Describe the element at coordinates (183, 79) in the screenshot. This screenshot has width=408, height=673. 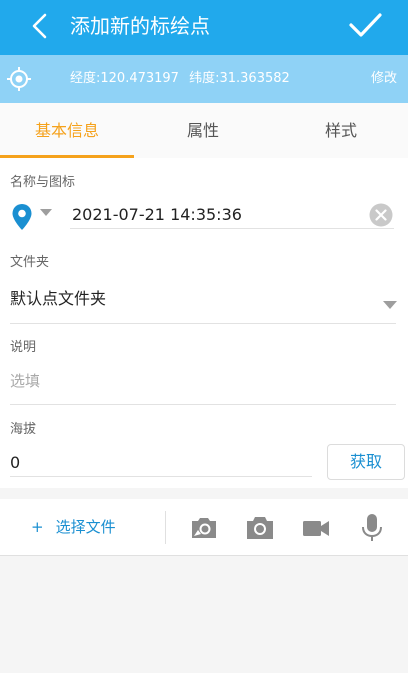
I see `coordinates-readout: 经度:120.473197 纬度:31.363582` at that location.